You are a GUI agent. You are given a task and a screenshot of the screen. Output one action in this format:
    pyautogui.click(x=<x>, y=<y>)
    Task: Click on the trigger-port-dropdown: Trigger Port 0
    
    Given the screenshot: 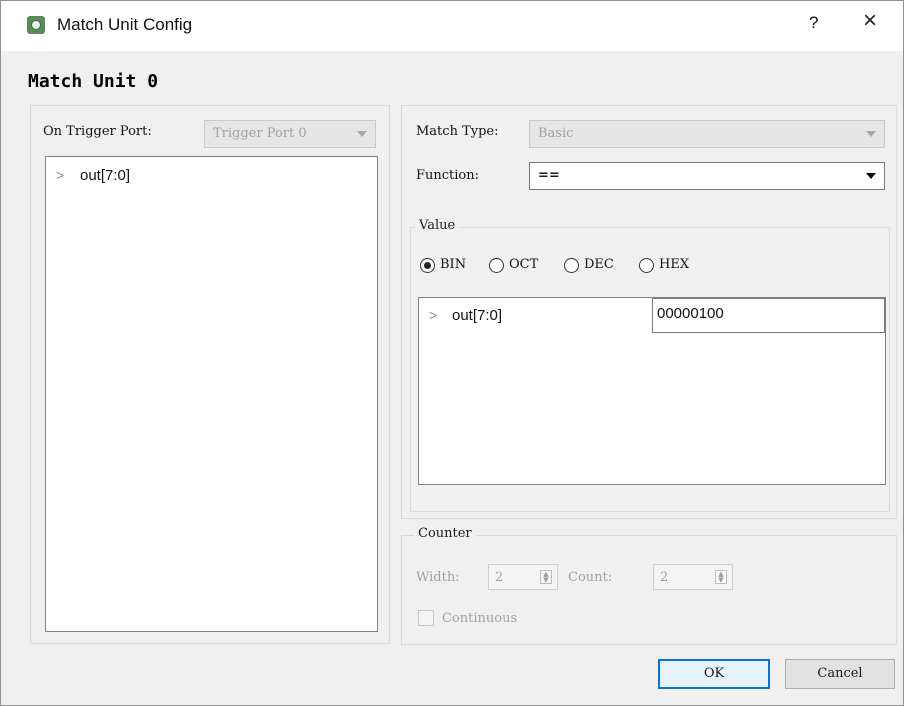 What is the action you would take?
    pyautogui.click(x=290, y=134)
    